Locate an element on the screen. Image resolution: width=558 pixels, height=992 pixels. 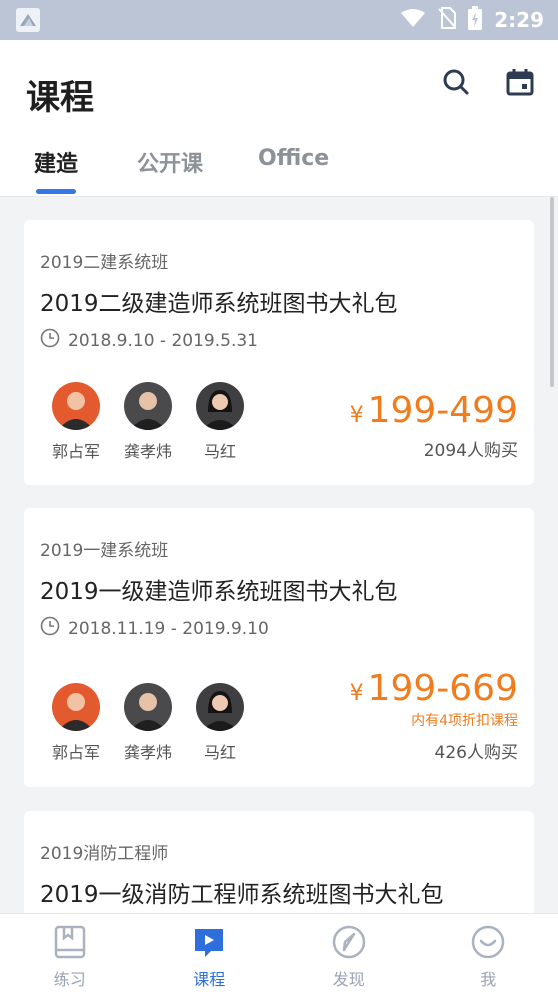
active-tab-indicator is located at coordinates (56, 191).